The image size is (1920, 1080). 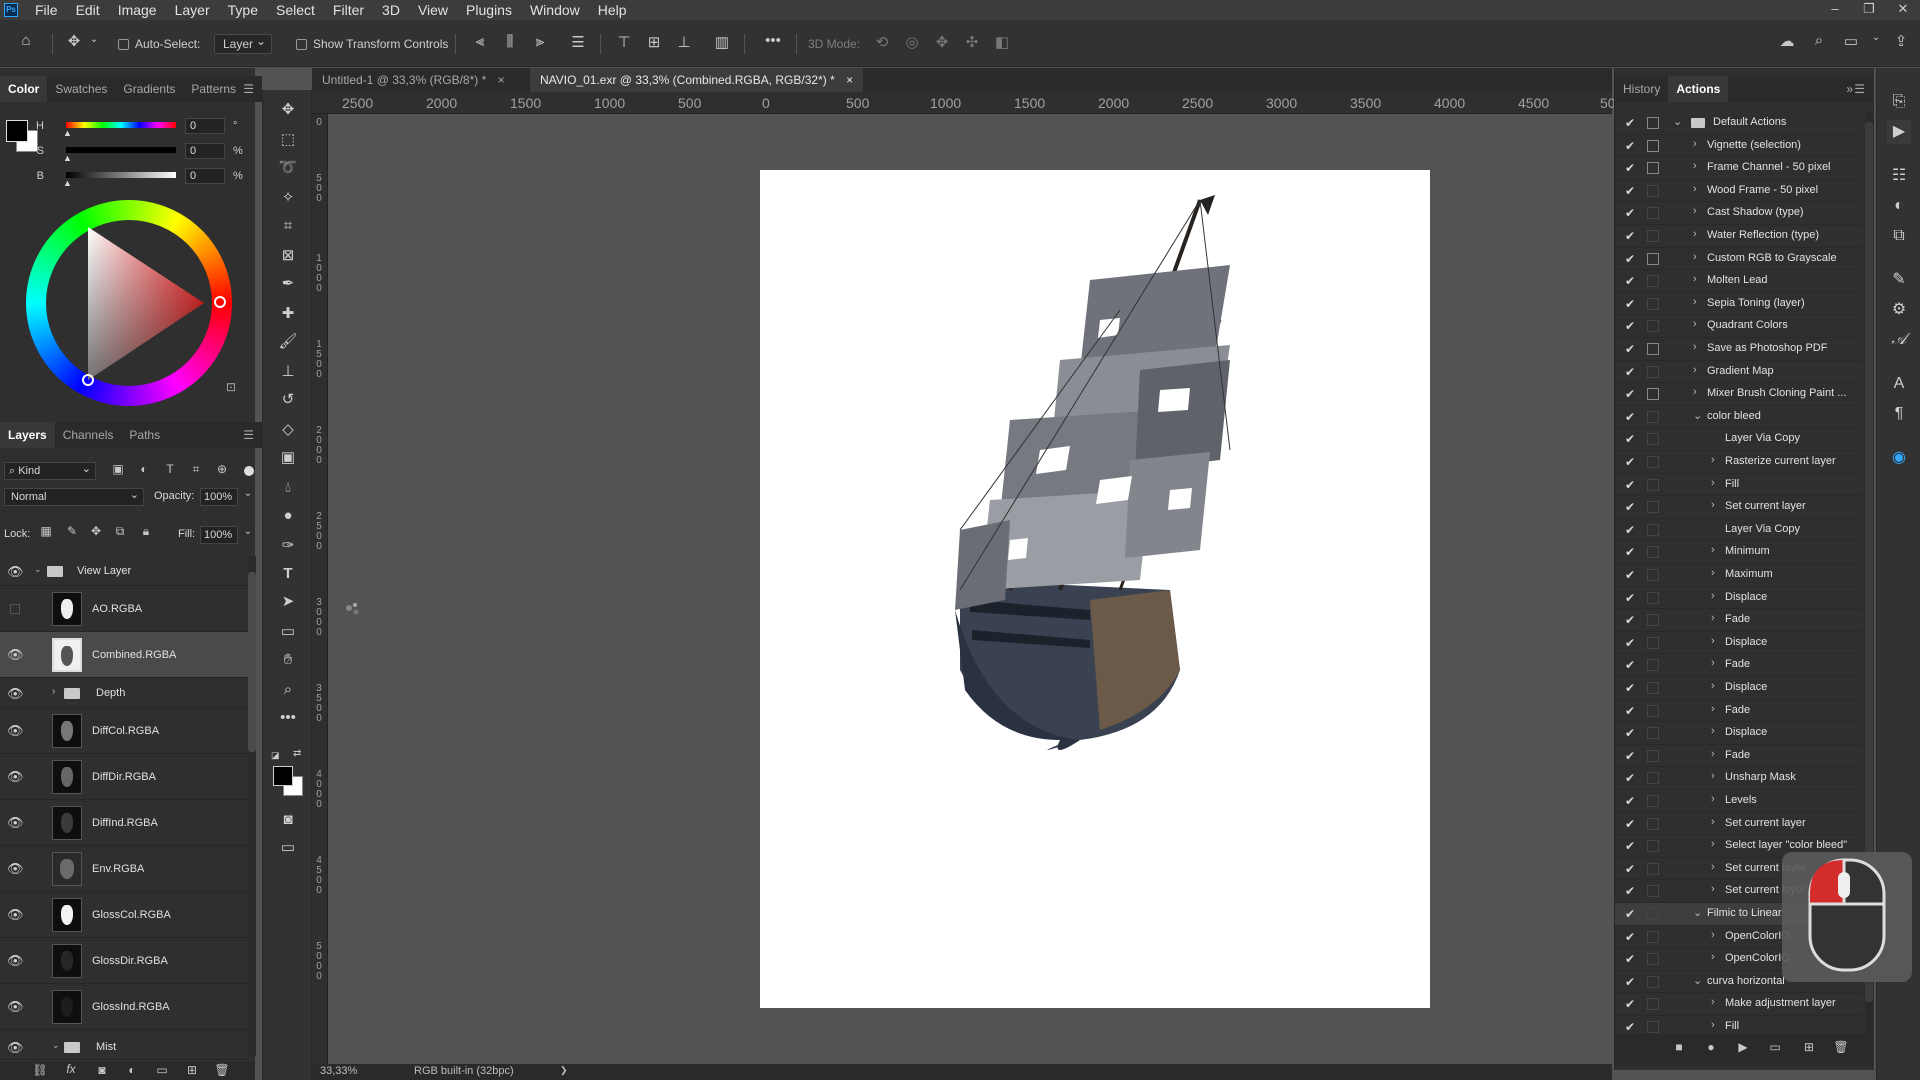 What do you see at coordinates (124, 609) in the screenshot?
I see `layer-ao-rgba: AO.RGBA` at bounding box center [124, 609].